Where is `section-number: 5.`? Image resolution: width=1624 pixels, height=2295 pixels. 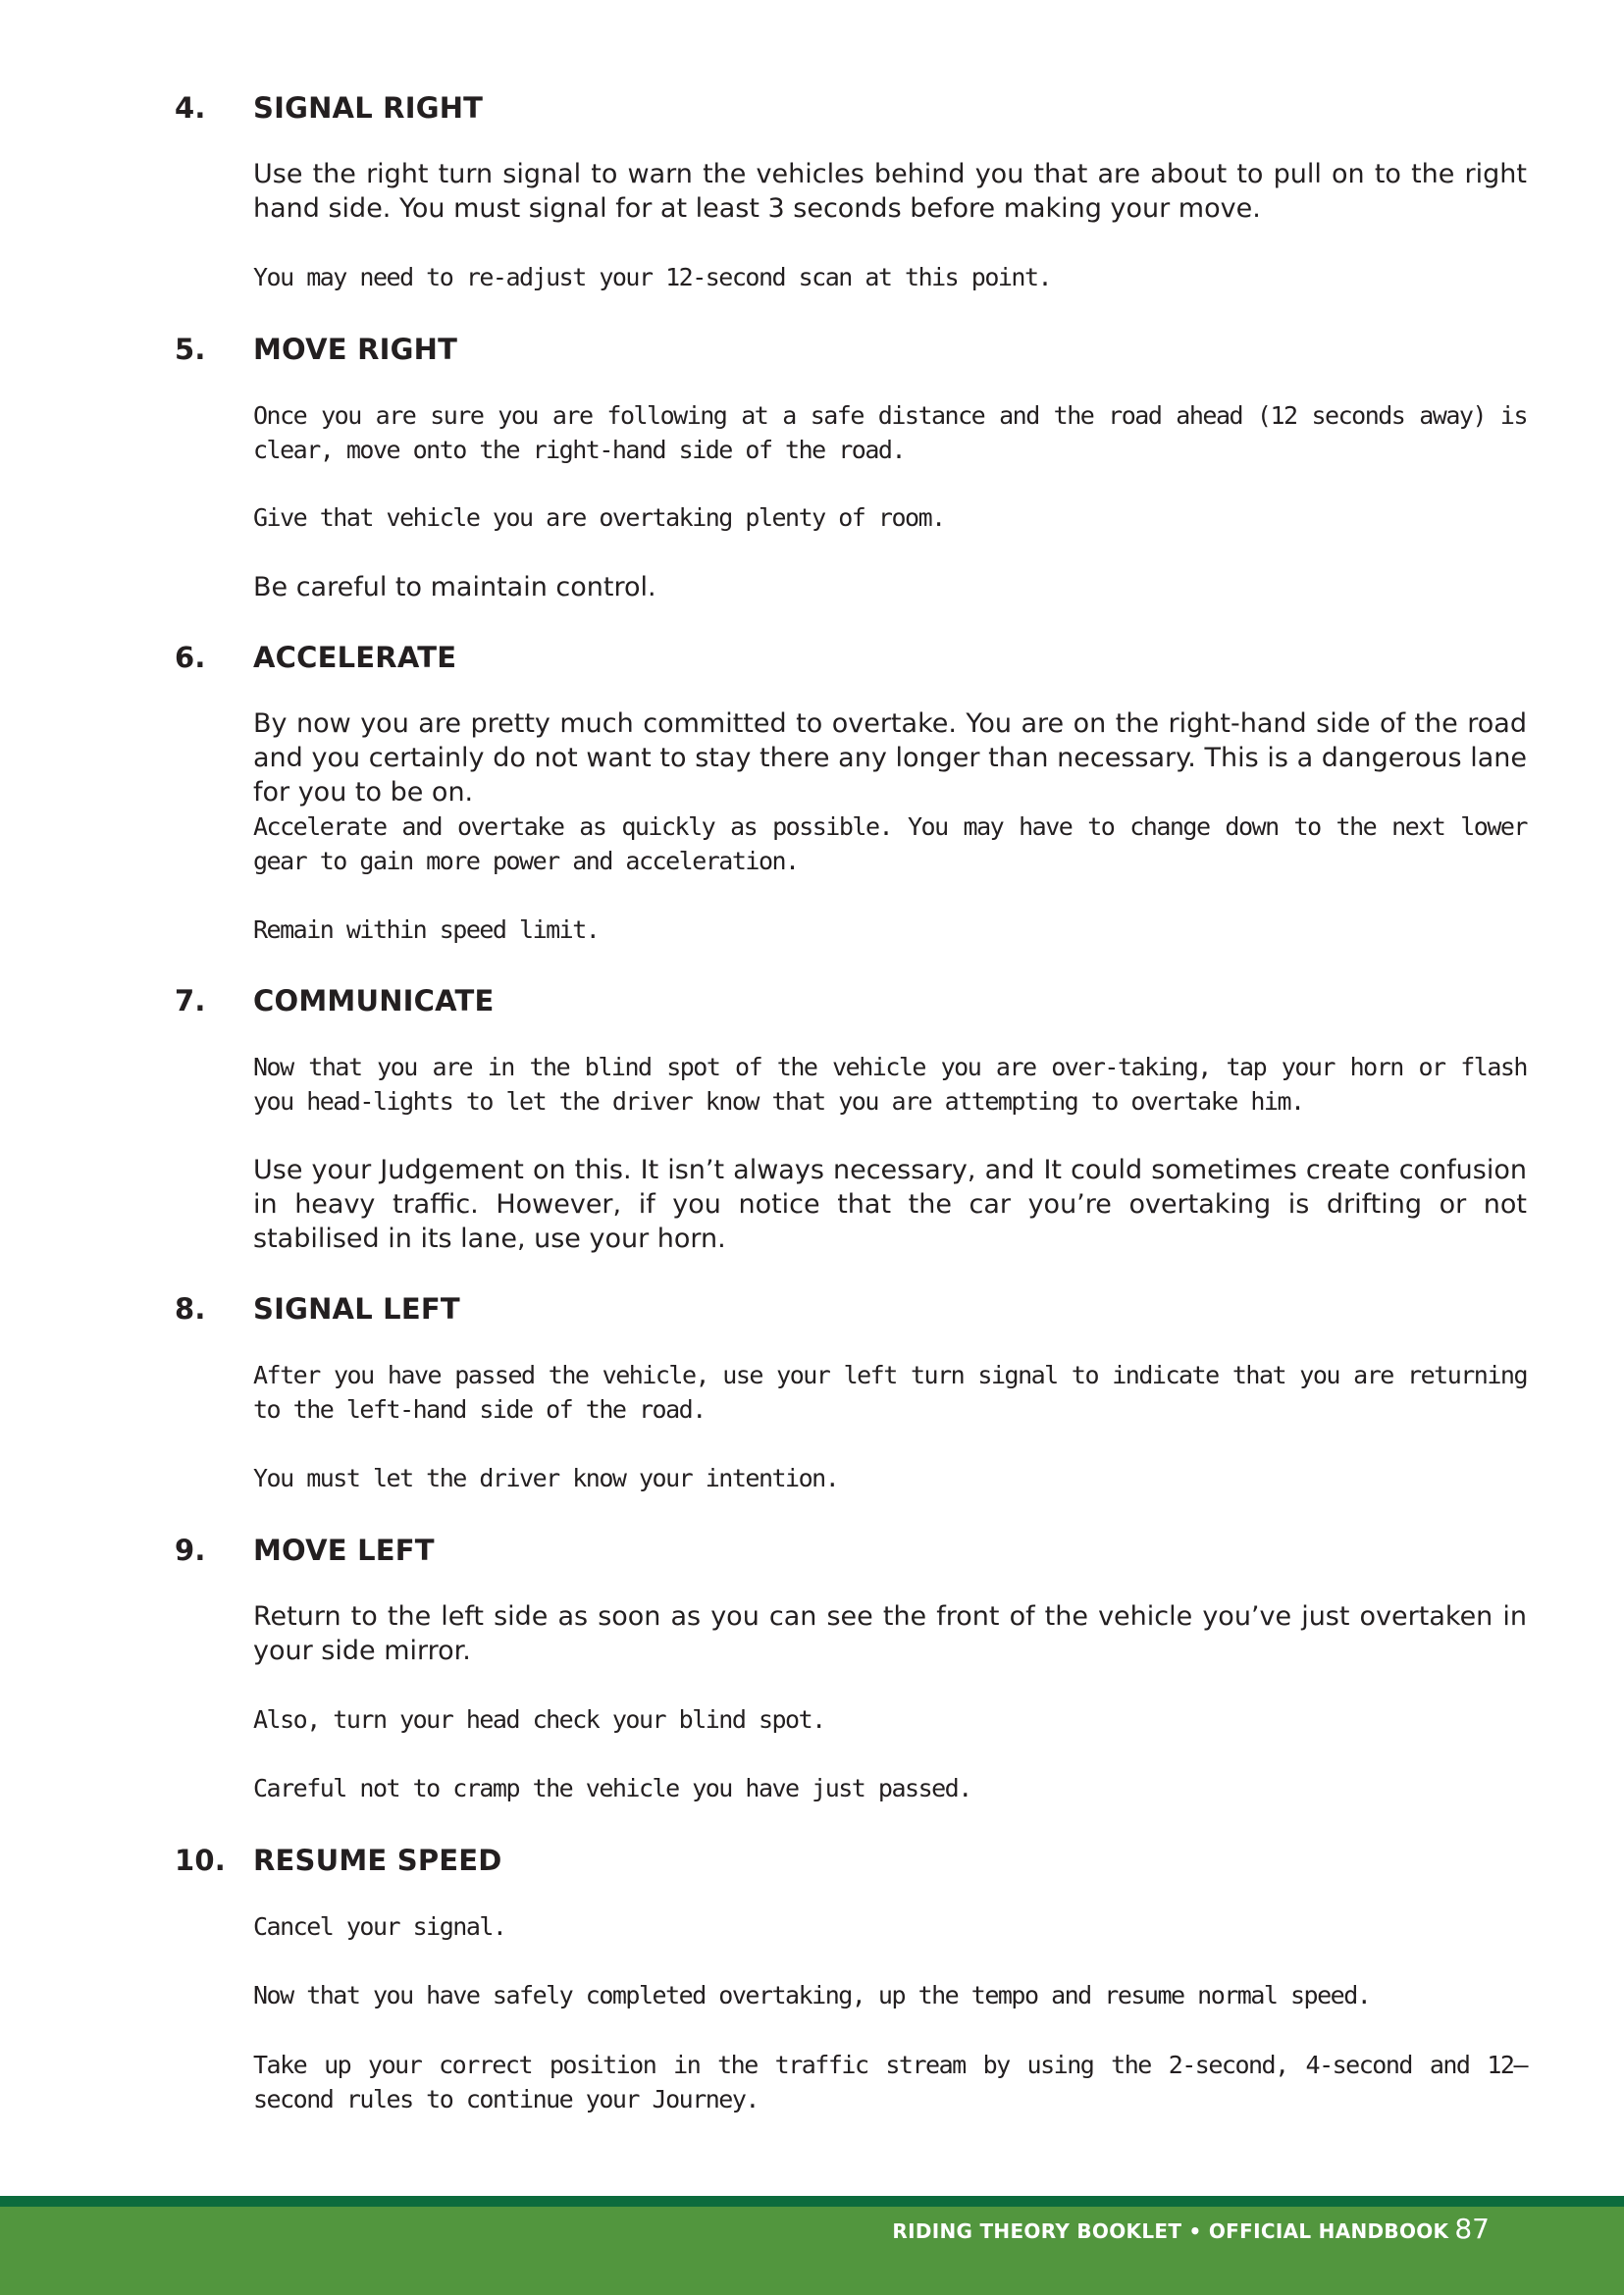 section-number: 5. is located at coordinates (190, 349).